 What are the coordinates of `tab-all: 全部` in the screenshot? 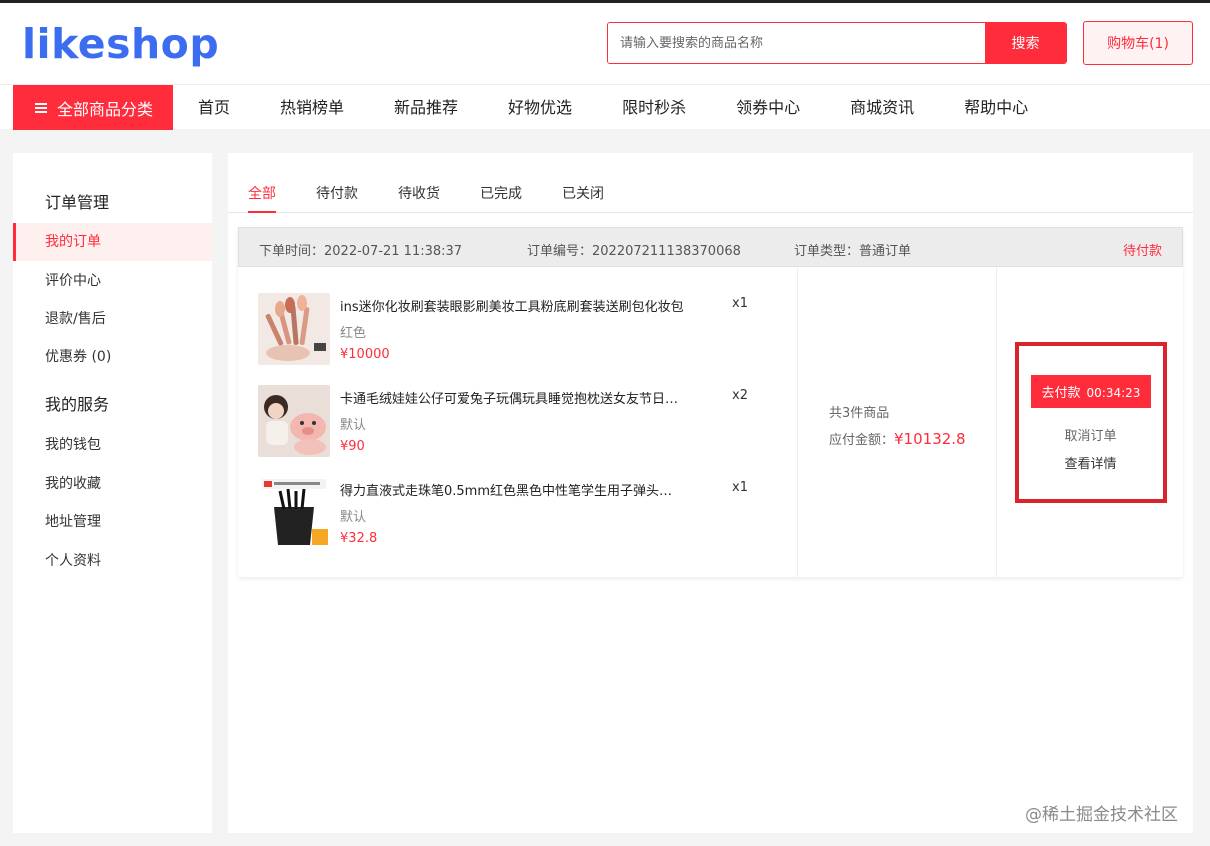 It's located at (262, 198).